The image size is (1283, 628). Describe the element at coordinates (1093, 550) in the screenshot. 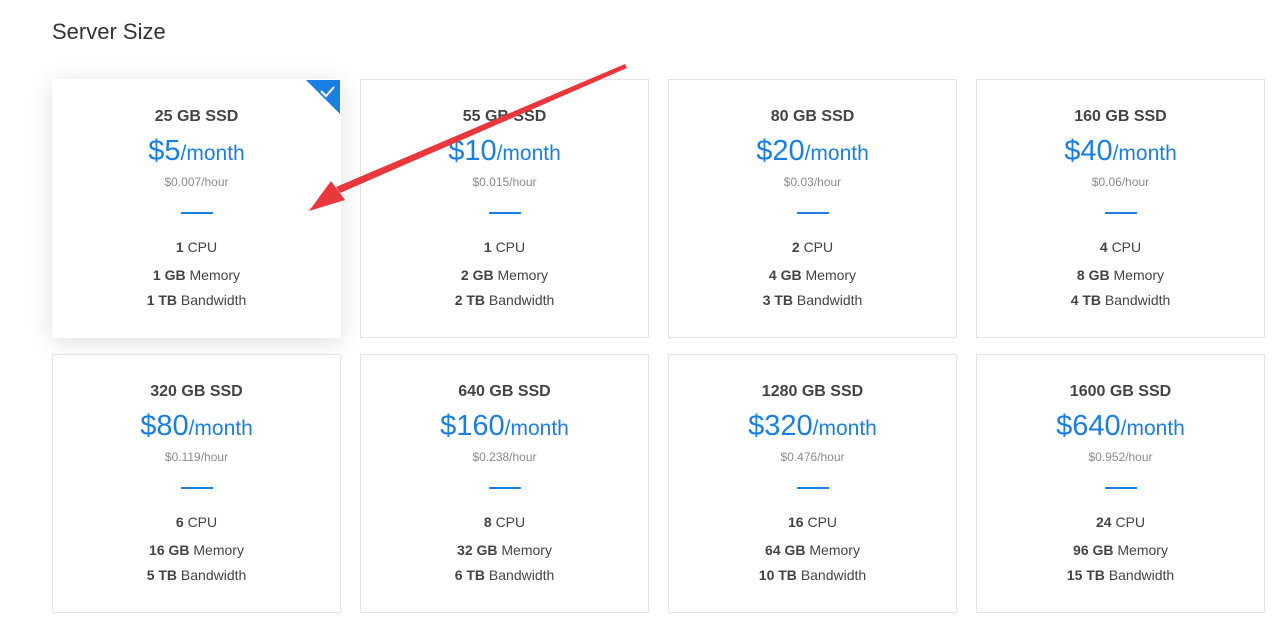

I see `plan-memory-value: 96 GB` at that location.